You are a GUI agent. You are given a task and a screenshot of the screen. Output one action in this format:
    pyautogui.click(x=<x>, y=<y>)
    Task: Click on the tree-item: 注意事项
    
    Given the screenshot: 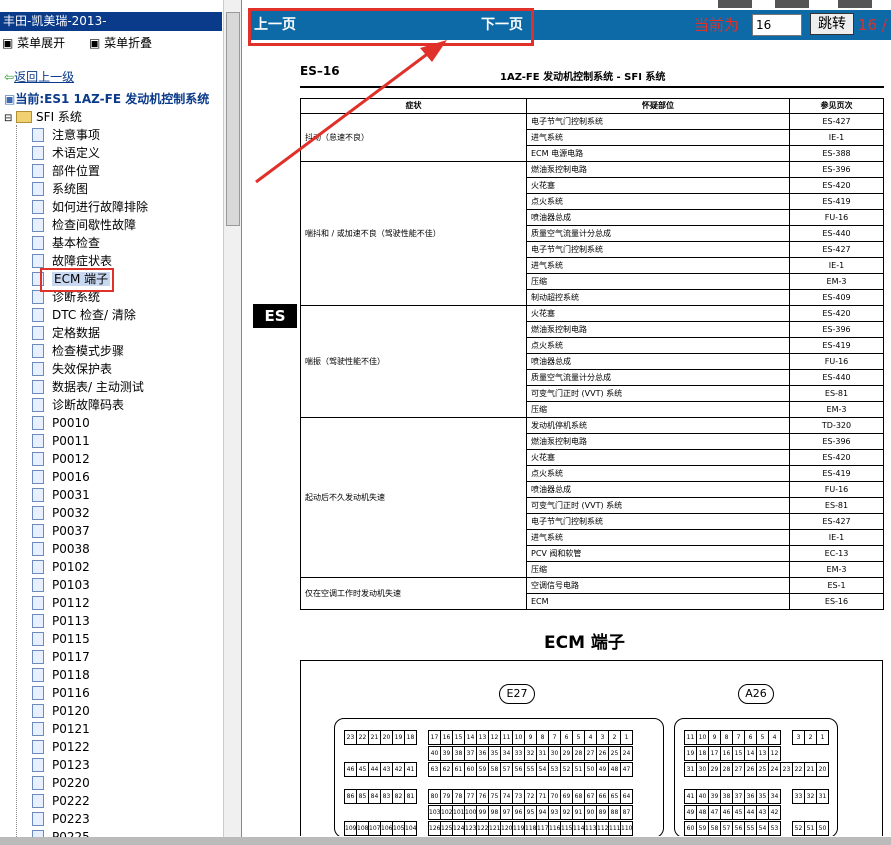 What is the action you would take?
    pyautogui.click(x=66, y=135)
    